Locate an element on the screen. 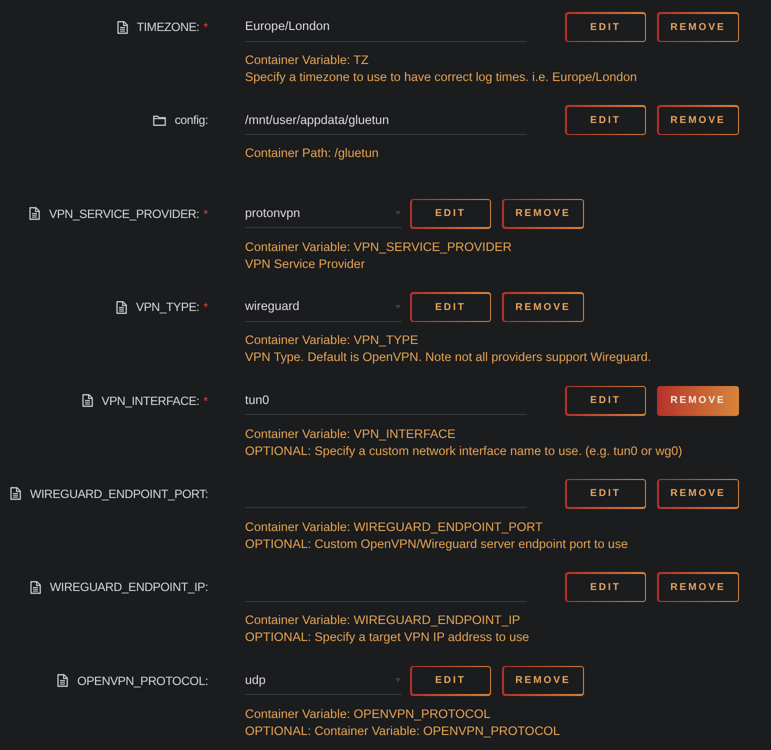  field-label: WIREGUARD_ENDPOINT_PORT: is located at coordinates (119, 494).